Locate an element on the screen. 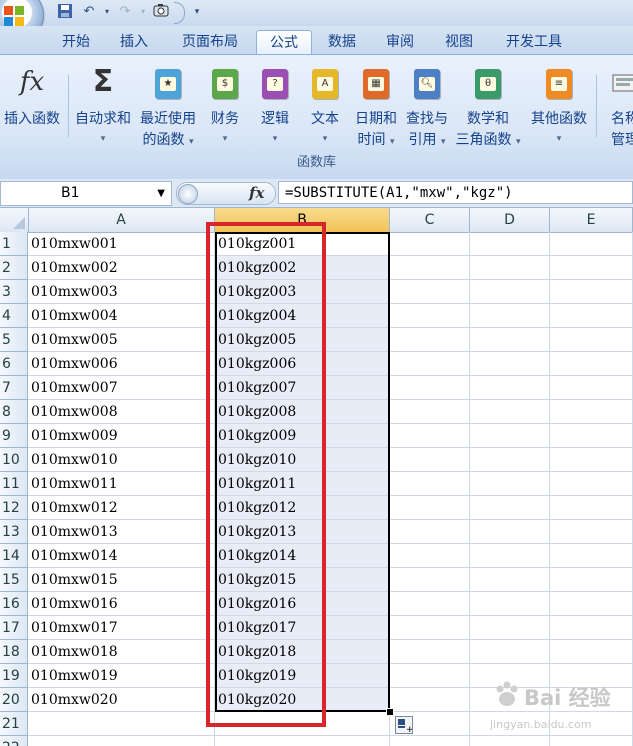 The width and height of the screenshot is (633, 746). row-header: 13 is located at coordinates (14, 532).